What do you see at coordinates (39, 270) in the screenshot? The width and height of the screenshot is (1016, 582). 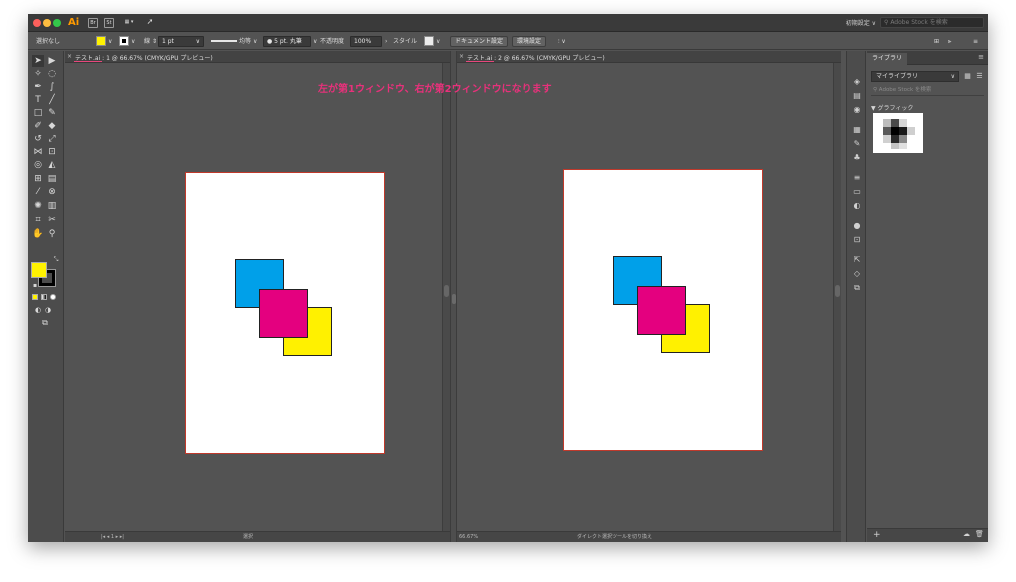 I see `fill-color-box` at bounding box center [39, 270].